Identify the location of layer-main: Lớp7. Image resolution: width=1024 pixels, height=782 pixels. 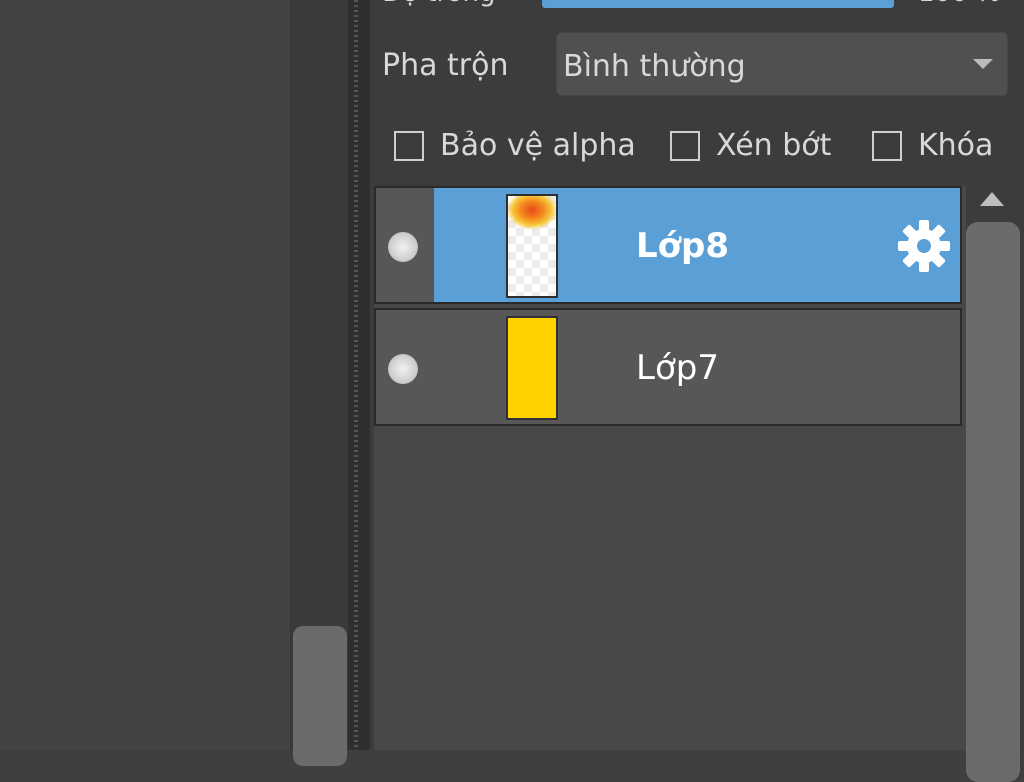
(697, 367).